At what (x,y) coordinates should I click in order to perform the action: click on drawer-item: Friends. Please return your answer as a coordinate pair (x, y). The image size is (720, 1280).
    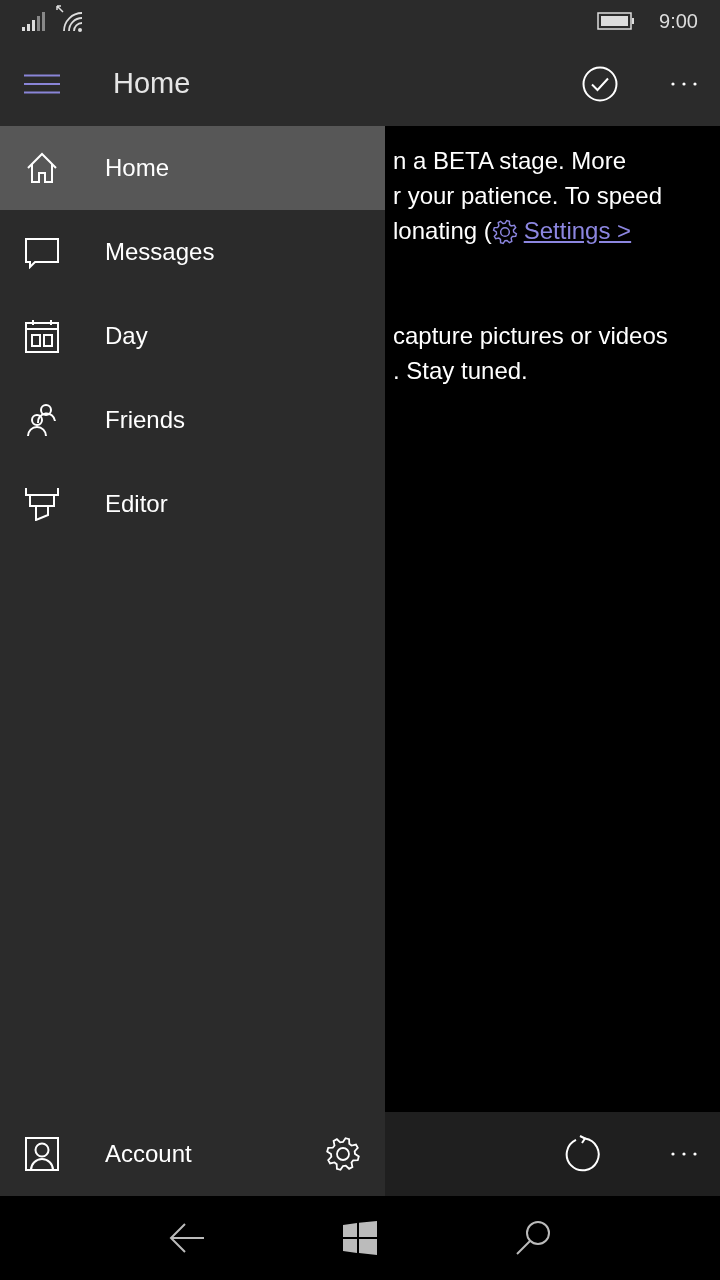
    Looking at the image, I should click on (192, 420).